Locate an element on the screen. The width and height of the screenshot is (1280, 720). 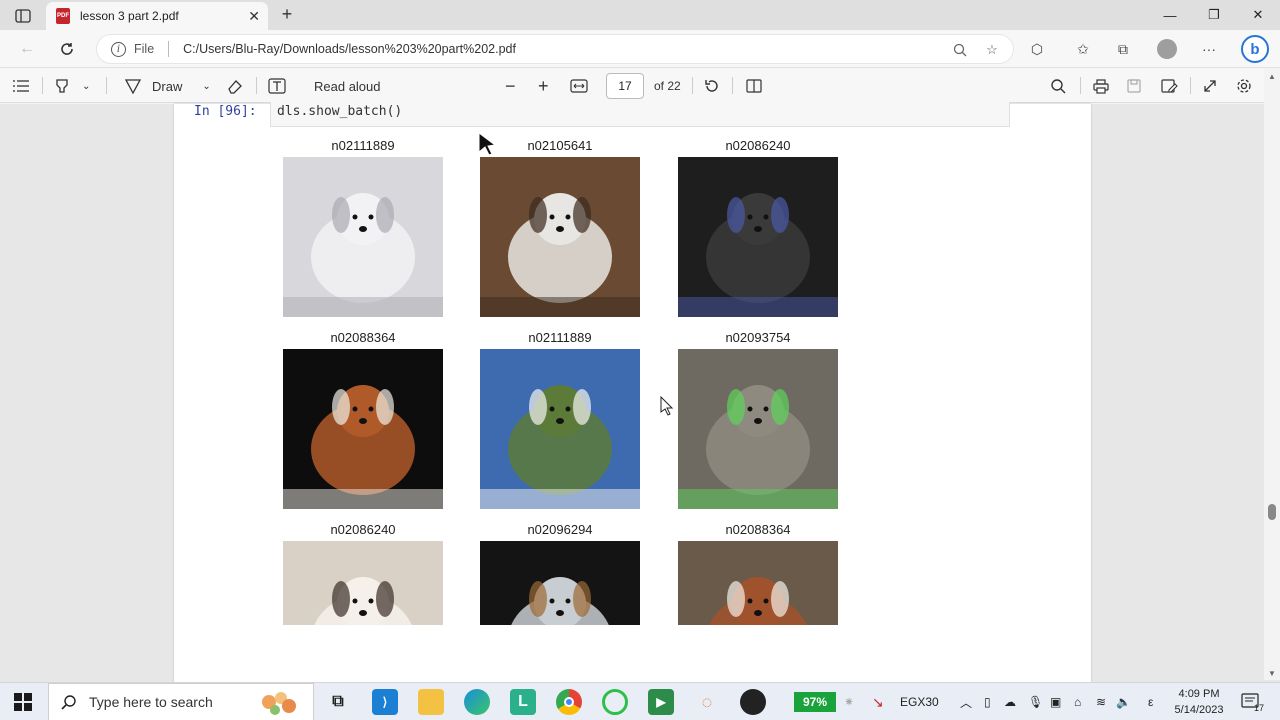
network-icon: ⌂ is located at coordinates (1077, 701).